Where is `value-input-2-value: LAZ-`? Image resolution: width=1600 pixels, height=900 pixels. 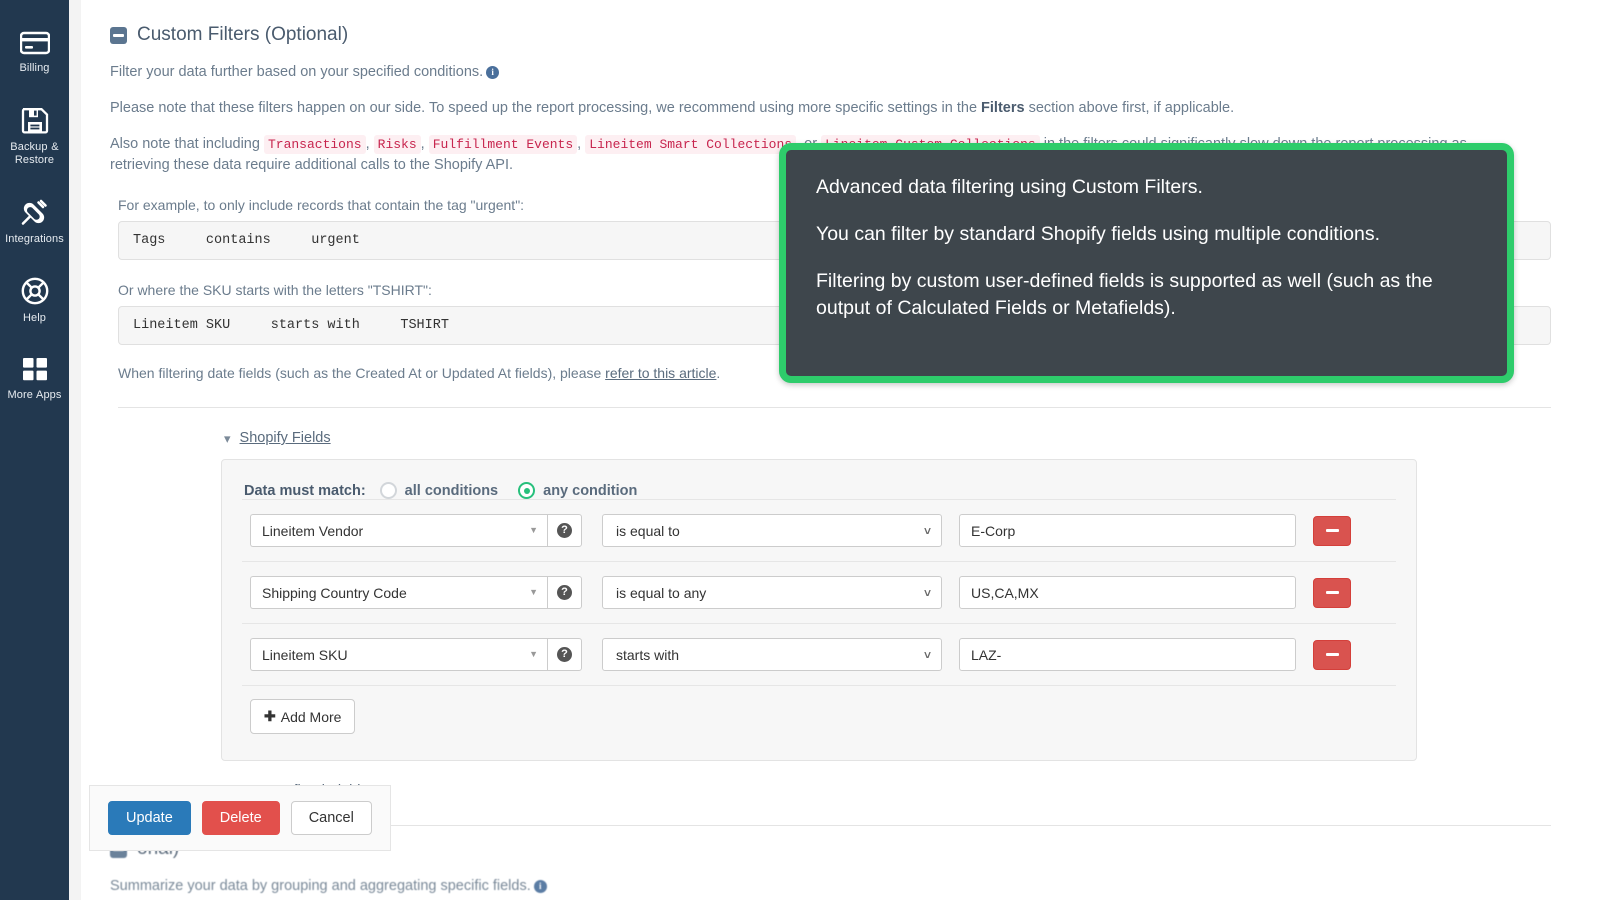
value-input-2-value: LAZ- is located at coordinates (986, 654).